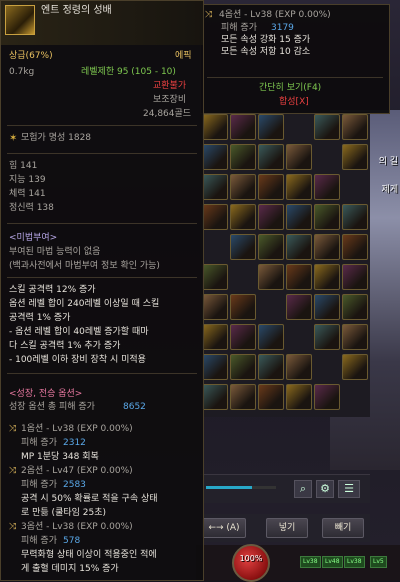 The height and width of the screenshot is (582, 400). What do you see at coordinates (183, 56) in the screenshot?
I see `item-type: 에픽` at bounding box center [183, 56].